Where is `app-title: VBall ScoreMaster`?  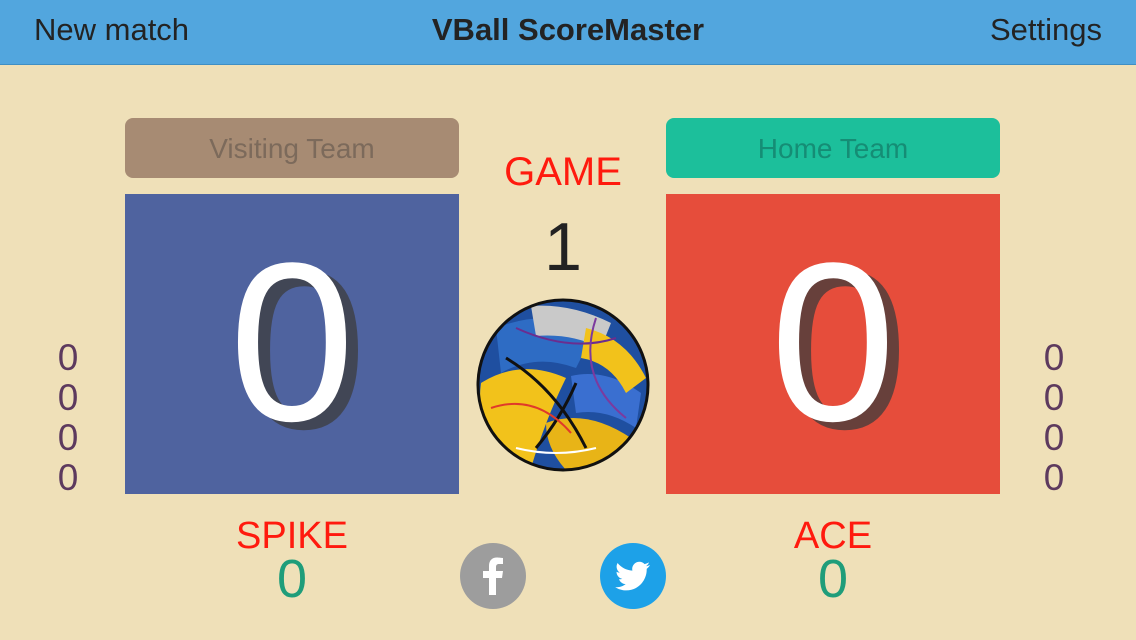
app-title: VBall ScoreMaster is located at coordinates (568, 29).